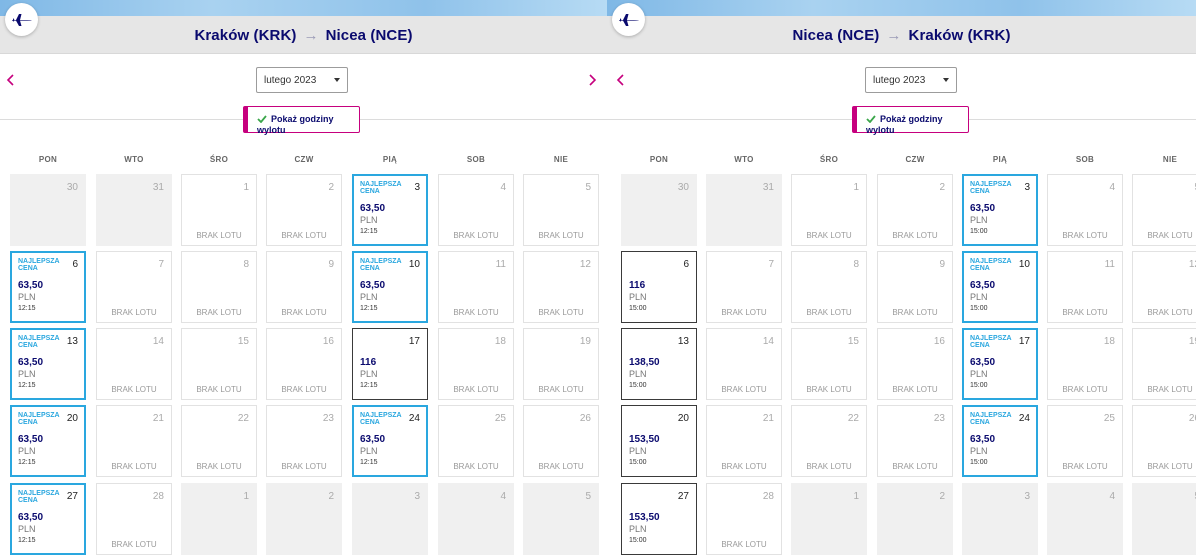 This screenshot has height=555, width=1196. Describe the element at coordinates (219, 210) in the screenshot. I see `day-cell-no-flight: 1 BRAK LOTU` at that location.